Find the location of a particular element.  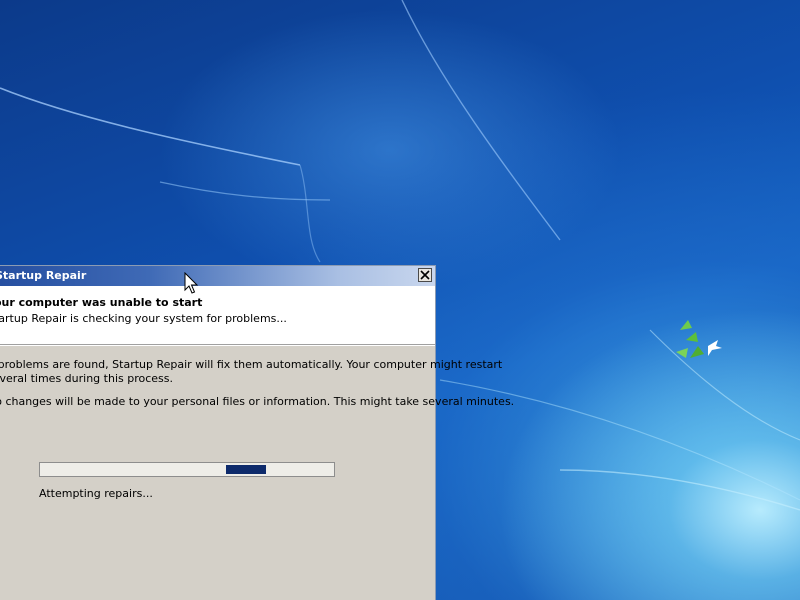

close-icon is located at coordinates (425, 275).